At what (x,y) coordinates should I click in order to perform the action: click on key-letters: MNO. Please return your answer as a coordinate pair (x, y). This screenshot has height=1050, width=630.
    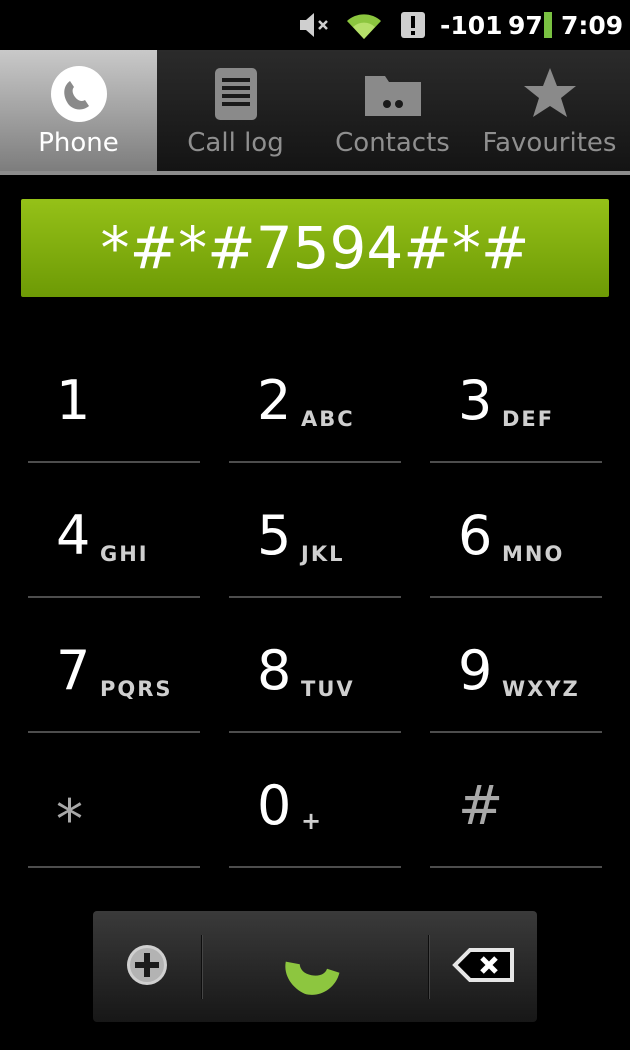
    Looking at the image, I should click on (533, 554).